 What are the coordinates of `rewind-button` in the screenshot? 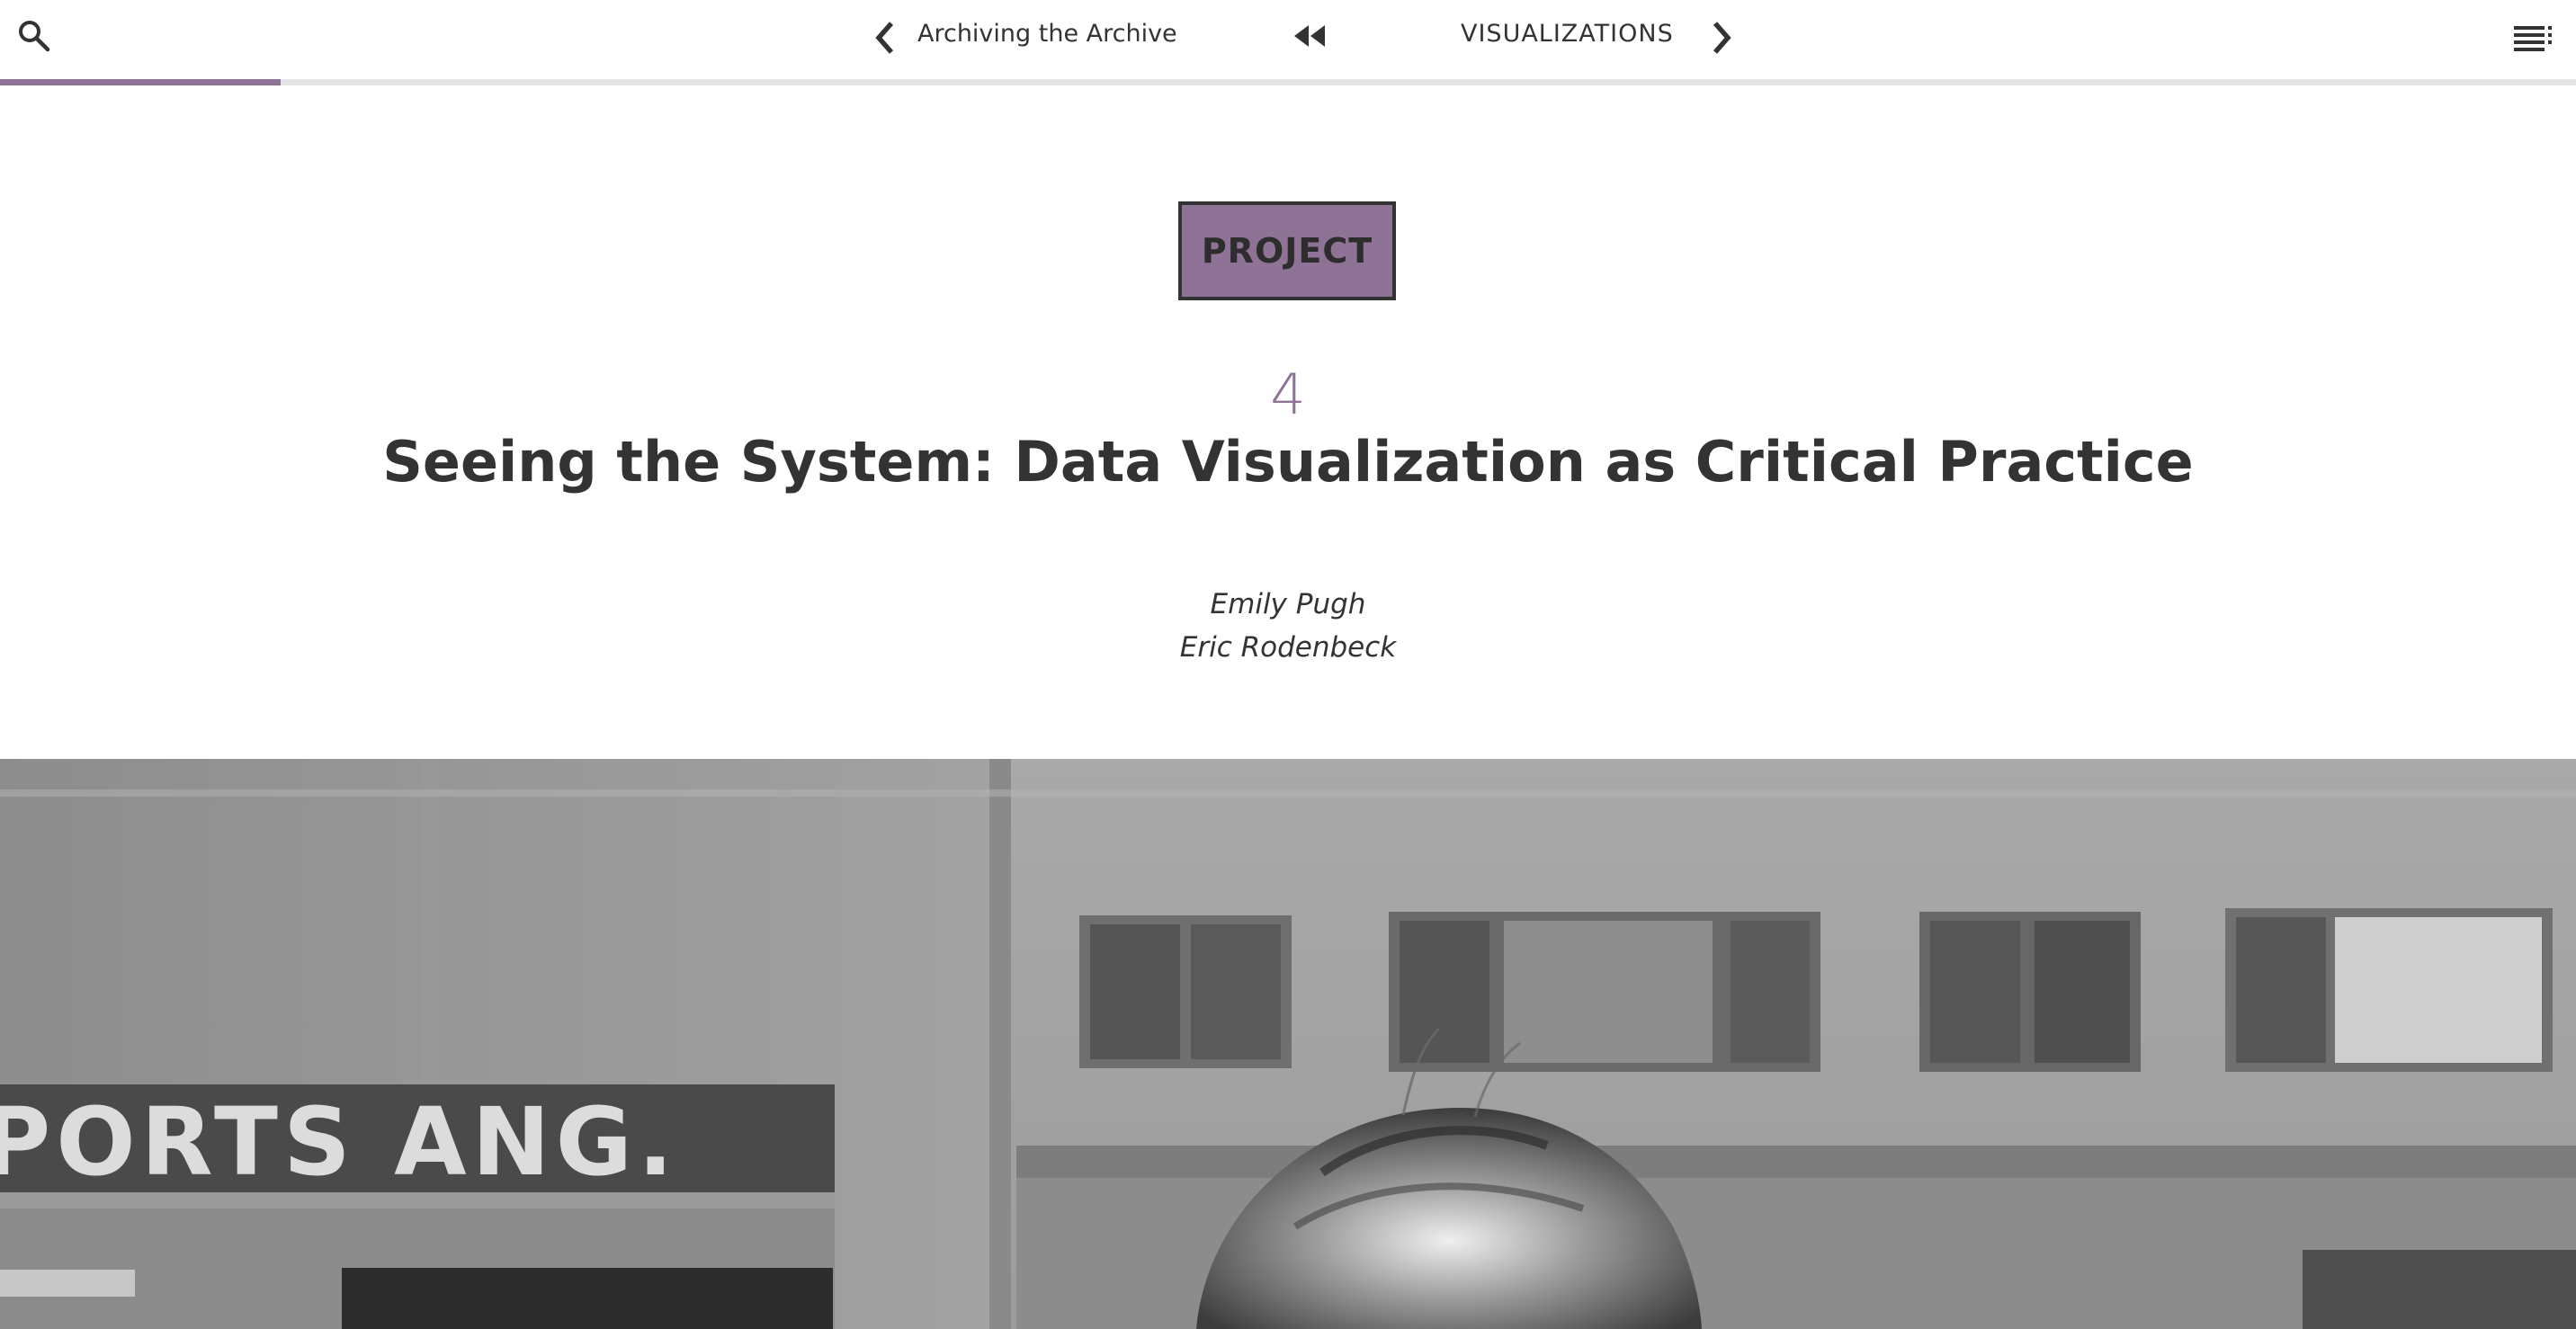 It's located at (1309, 36).